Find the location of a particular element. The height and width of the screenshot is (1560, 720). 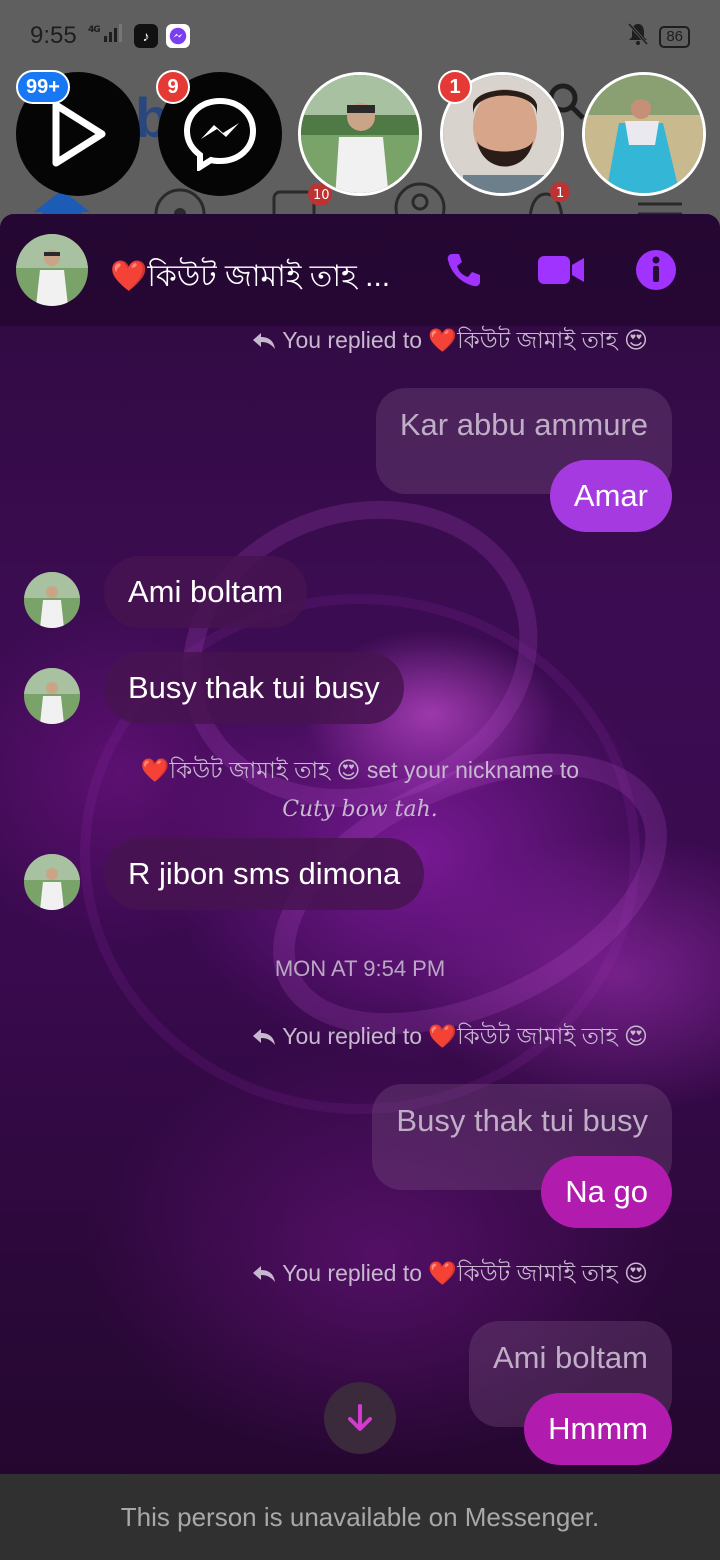

status-right-icons: 86 is located at coordinates (658, 37).